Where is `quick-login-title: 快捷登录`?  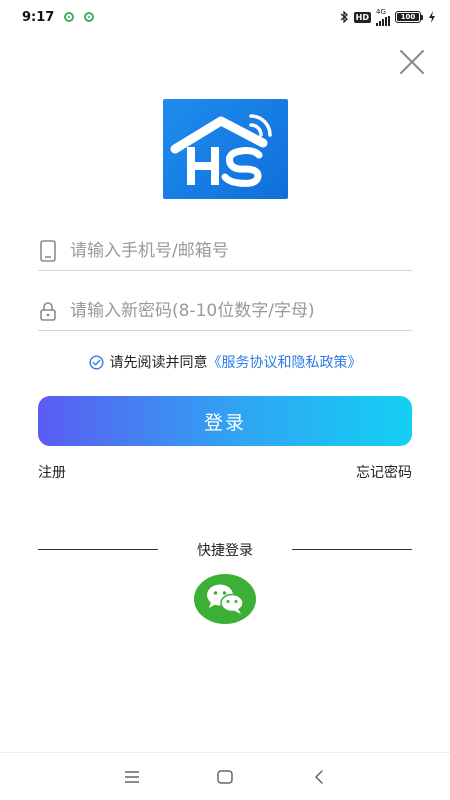 quick-login-title: 快捷登录 is located at coordinates (225, 551).